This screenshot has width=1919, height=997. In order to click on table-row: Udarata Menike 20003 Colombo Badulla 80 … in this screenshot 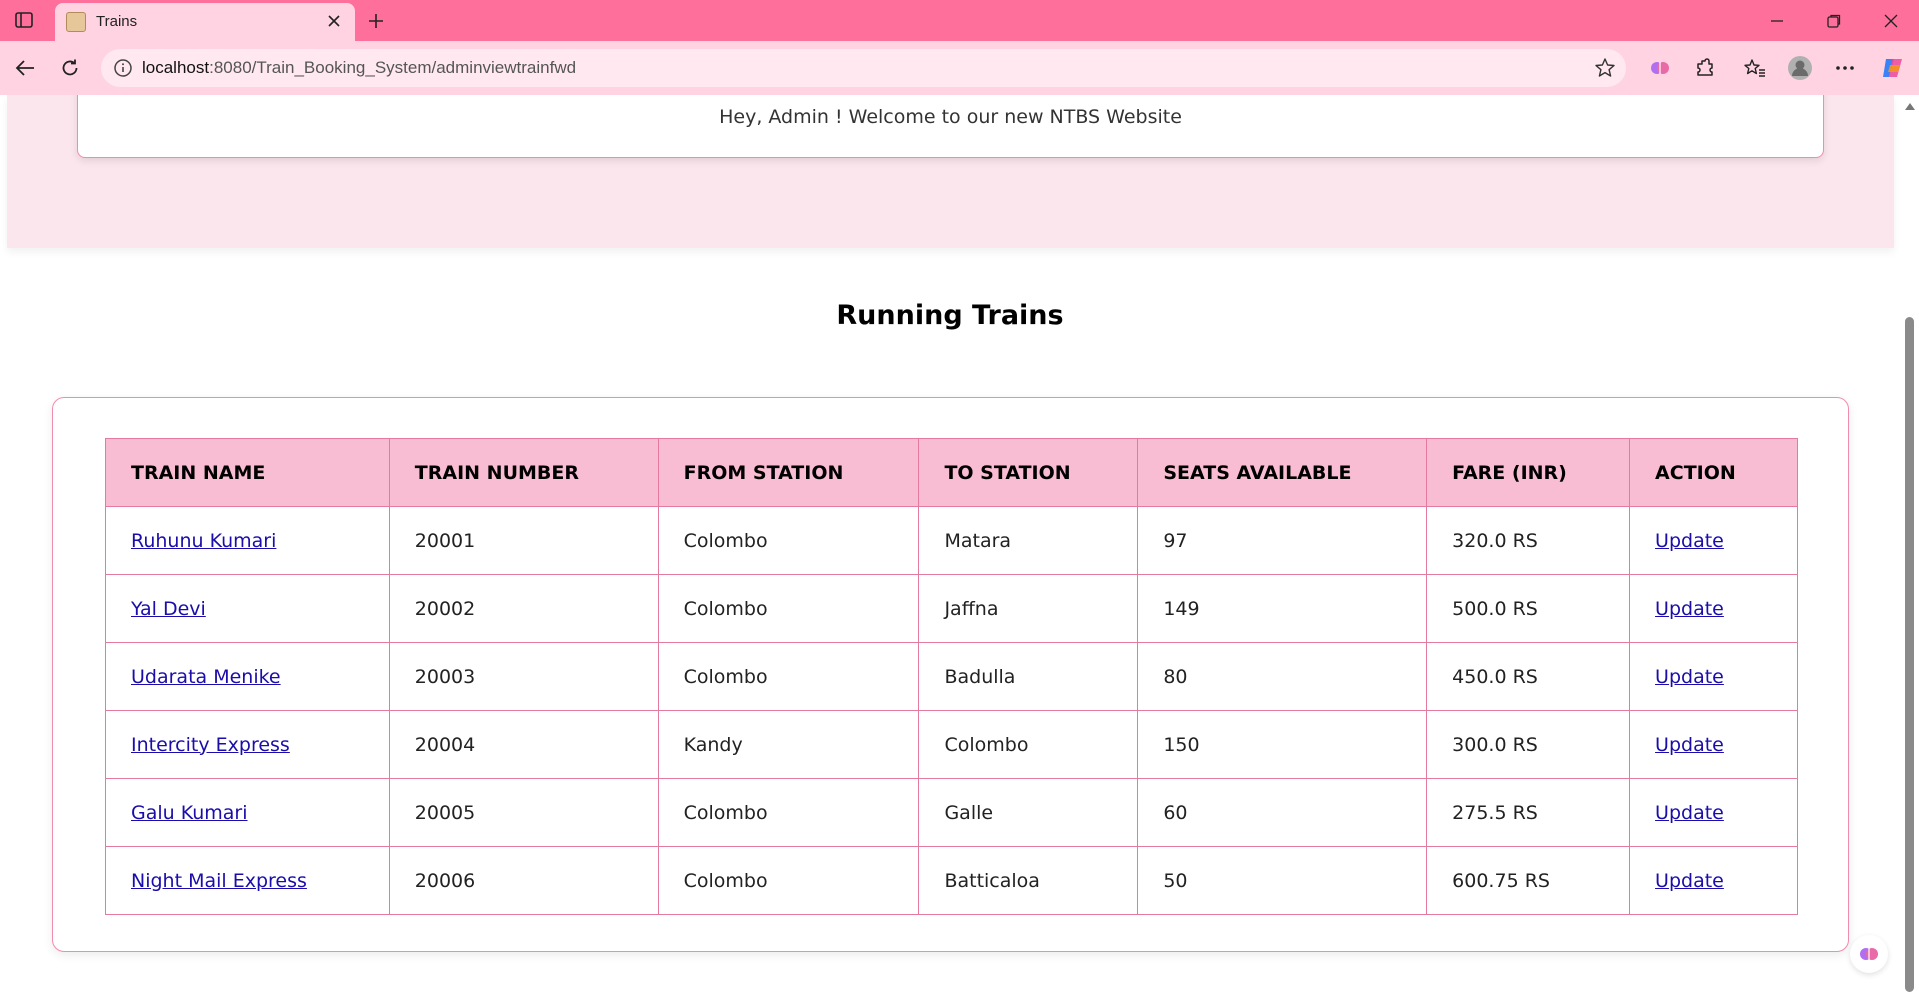, I will do `click(951, 676)`.